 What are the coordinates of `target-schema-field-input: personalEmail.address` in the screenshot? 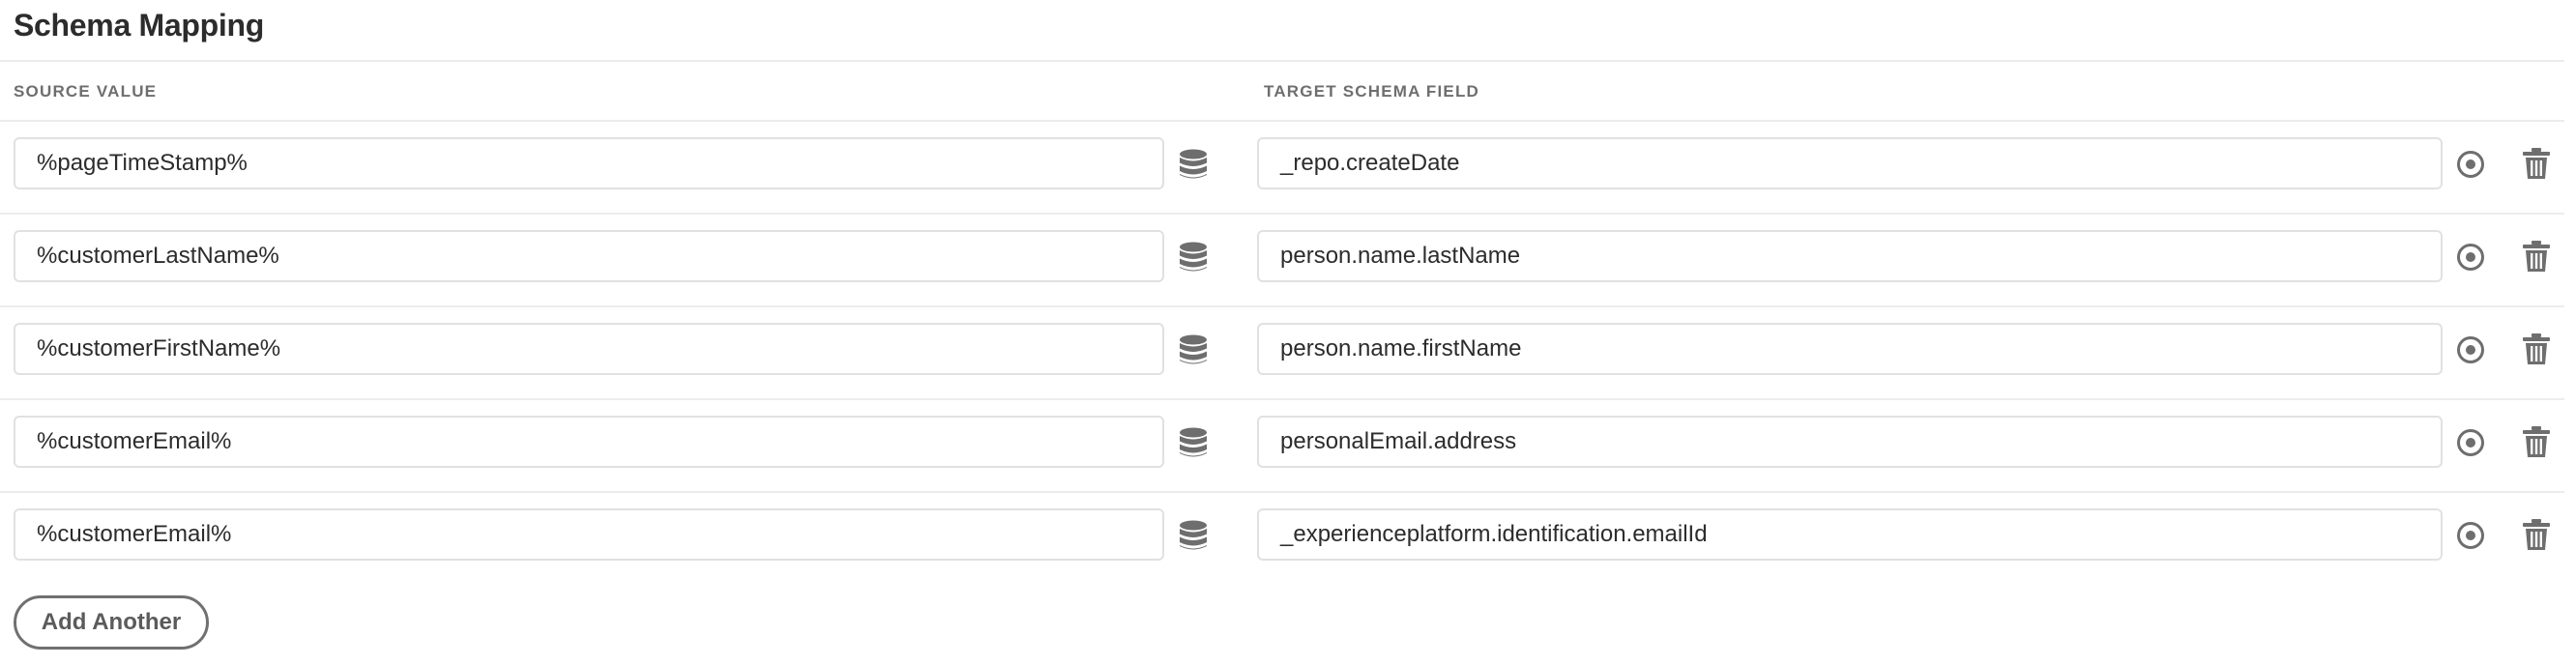 It's located at (1850, 442).